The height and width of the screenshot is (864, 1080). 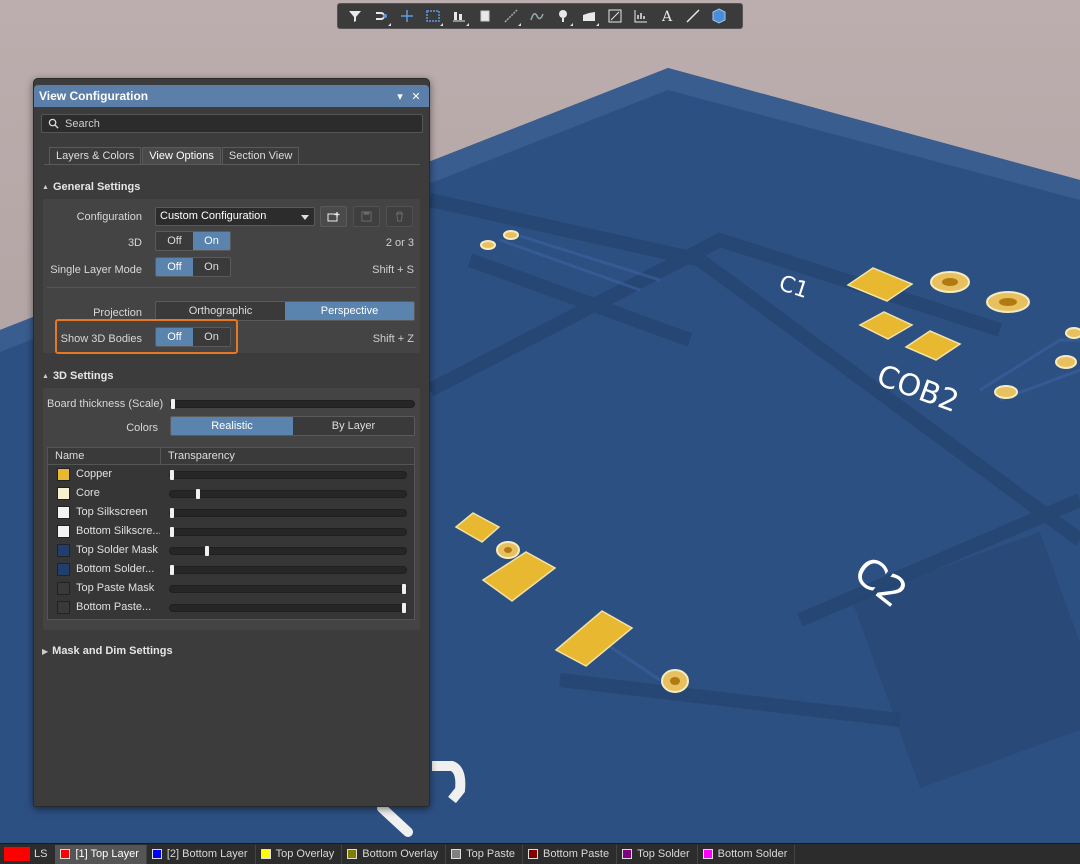 I want to click on colors-realistic-option: Realistic, so click(x=232, y=426).